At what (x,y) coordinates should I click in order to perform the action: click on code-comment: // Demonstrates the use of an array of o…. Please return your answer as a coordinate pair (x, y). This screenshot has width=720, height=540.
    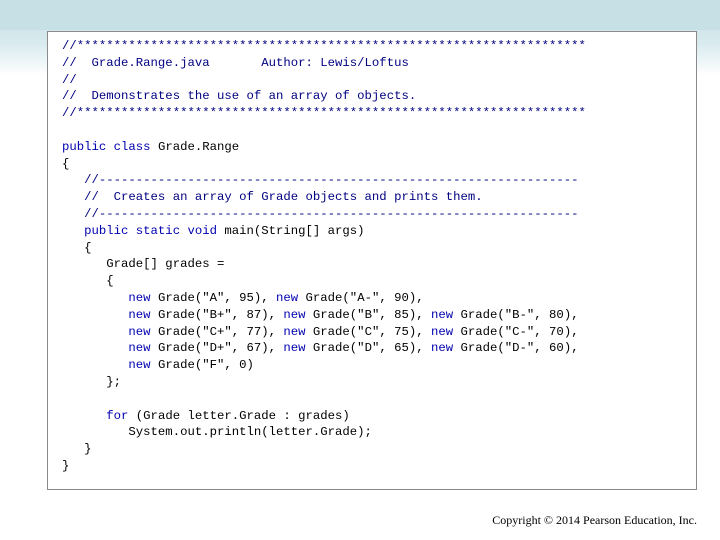
    Looking at the image, I should click on (239, 96).